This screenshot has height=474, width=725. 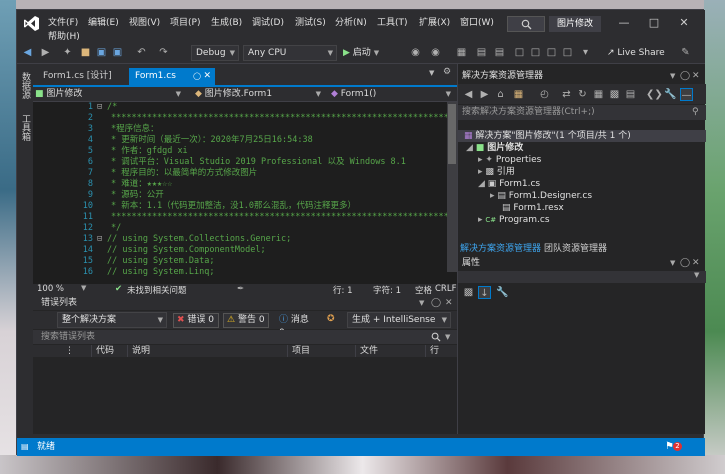 I want to click on col-code: 代码, so click(x=109, y=351).